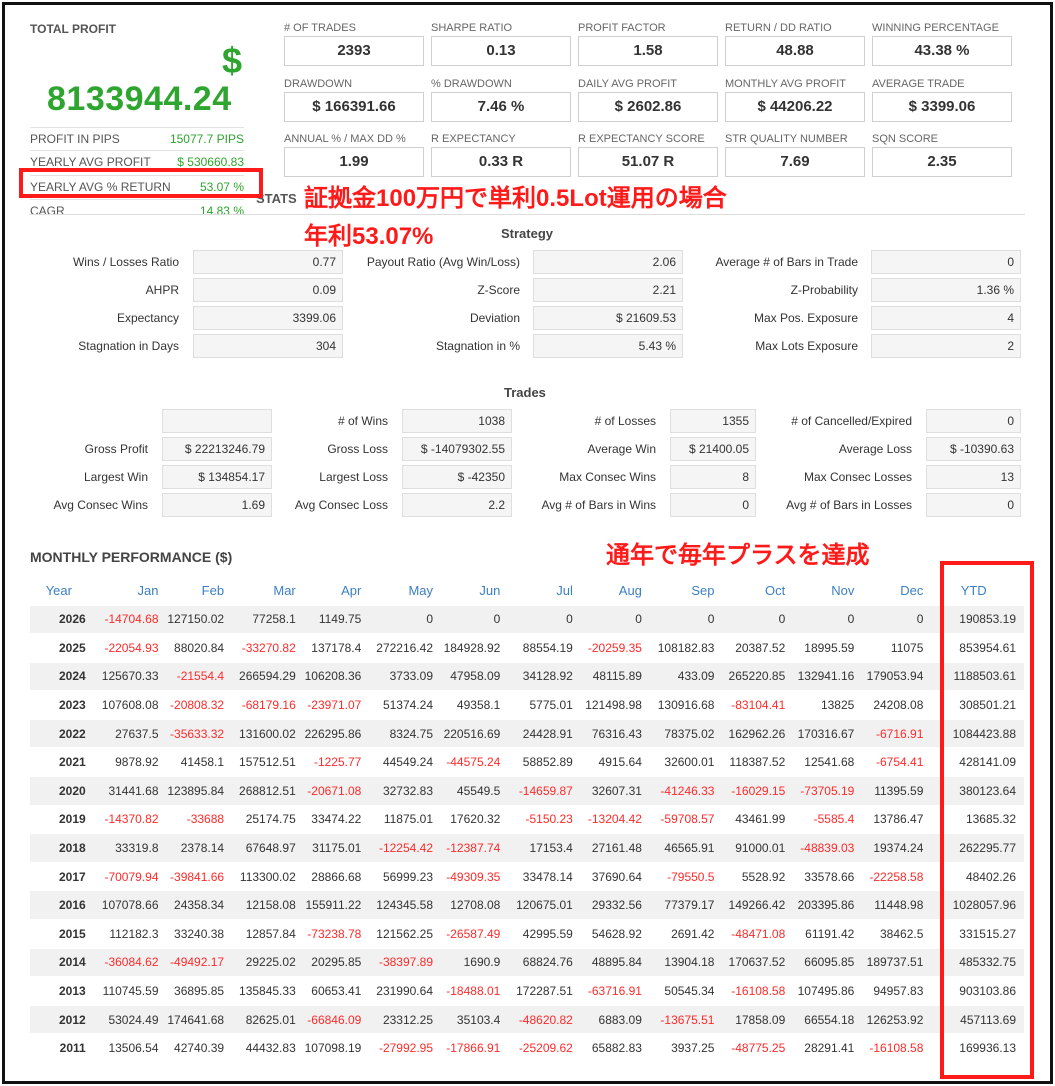 Image resolution: width=1055 pixels, height=1086 pixels. Describe the element at coordinates (129, 733) in the screenshot. I see `month-cell: 27637.5` at that location.